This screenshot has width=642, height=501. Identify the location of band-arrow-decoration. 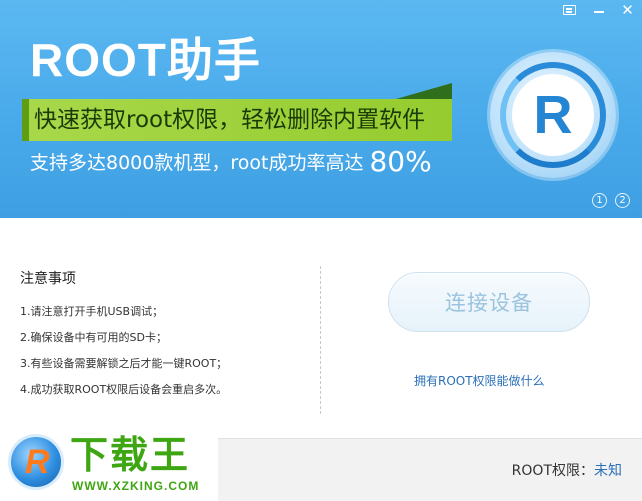
(424, 91).